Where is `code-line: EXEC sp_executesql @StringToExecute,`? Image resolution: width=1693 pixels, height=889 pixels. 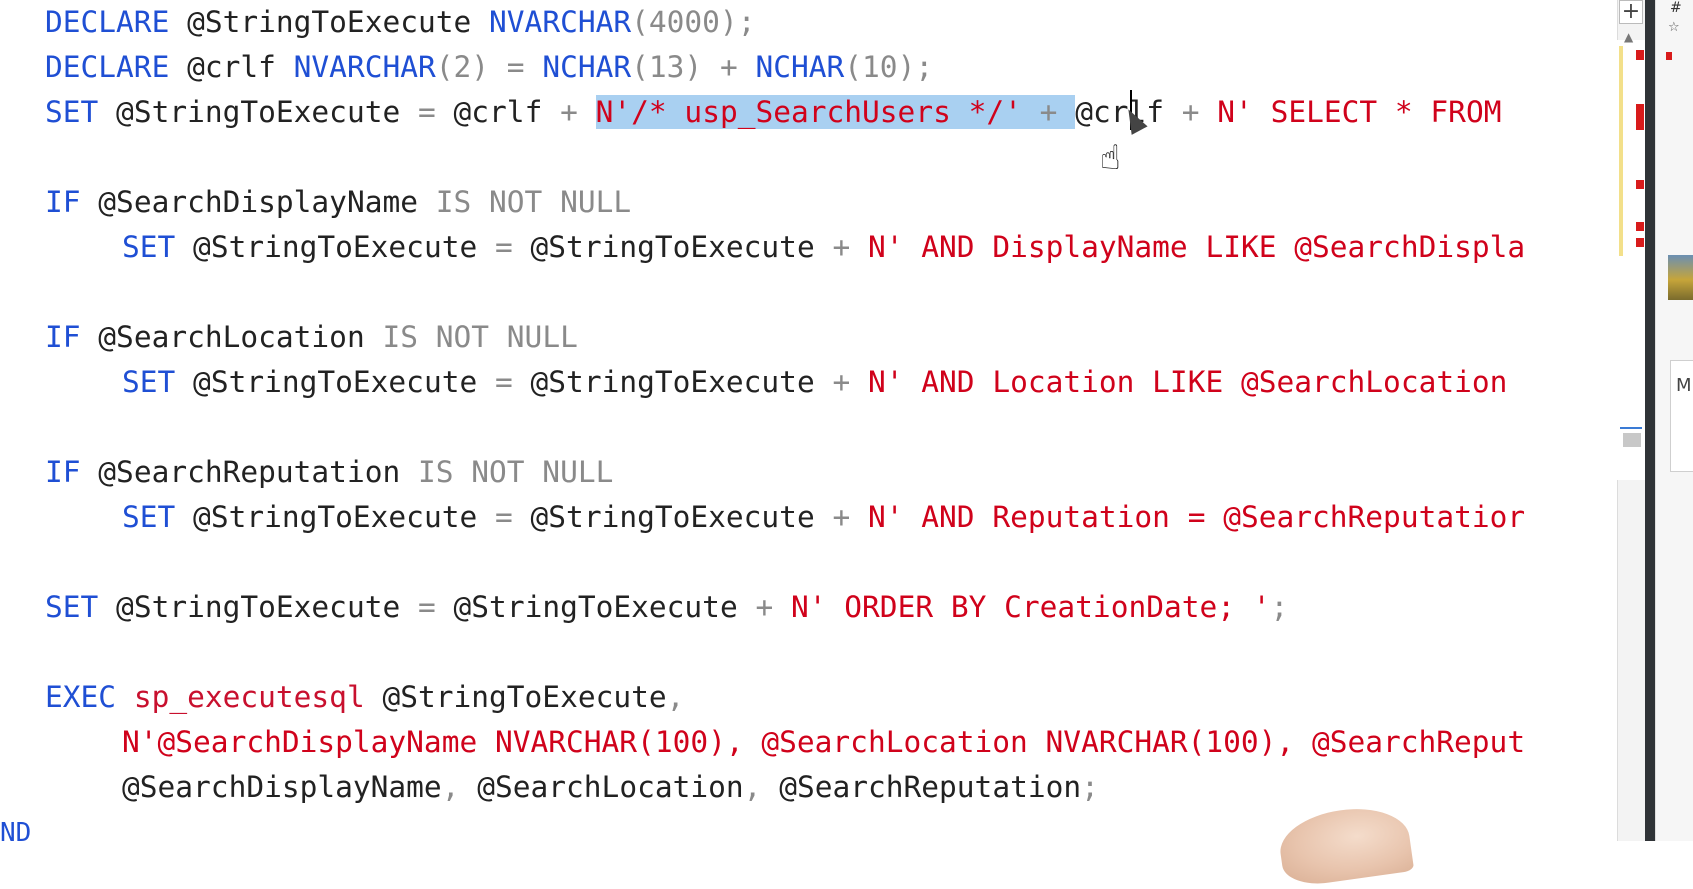 code-line: EXEC sp_executesql @StringToExecute, is located at coordinates (364, 697).